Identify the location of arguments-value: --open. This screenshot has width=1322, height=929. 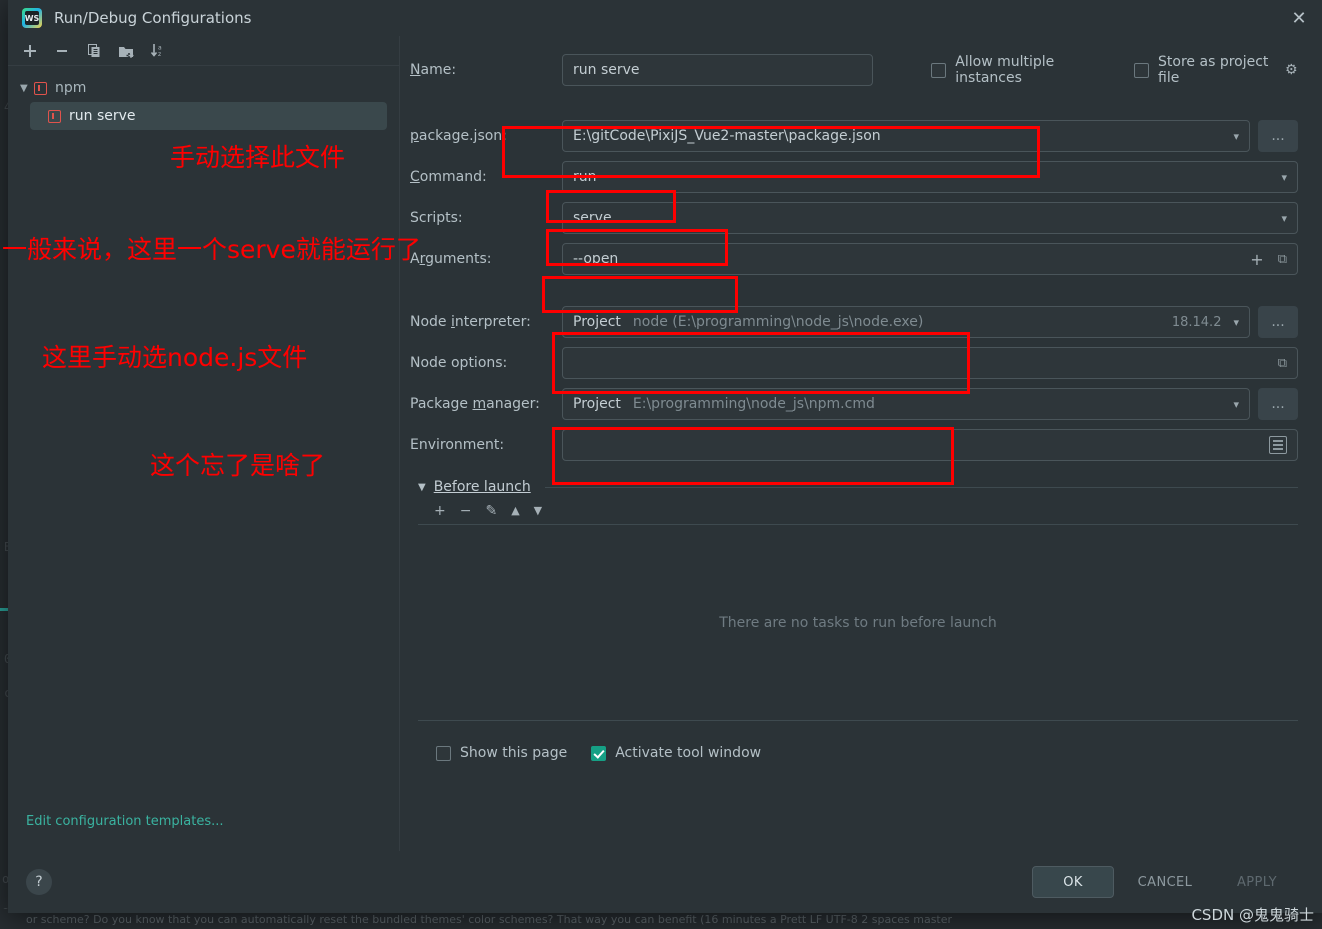
(596, 259).